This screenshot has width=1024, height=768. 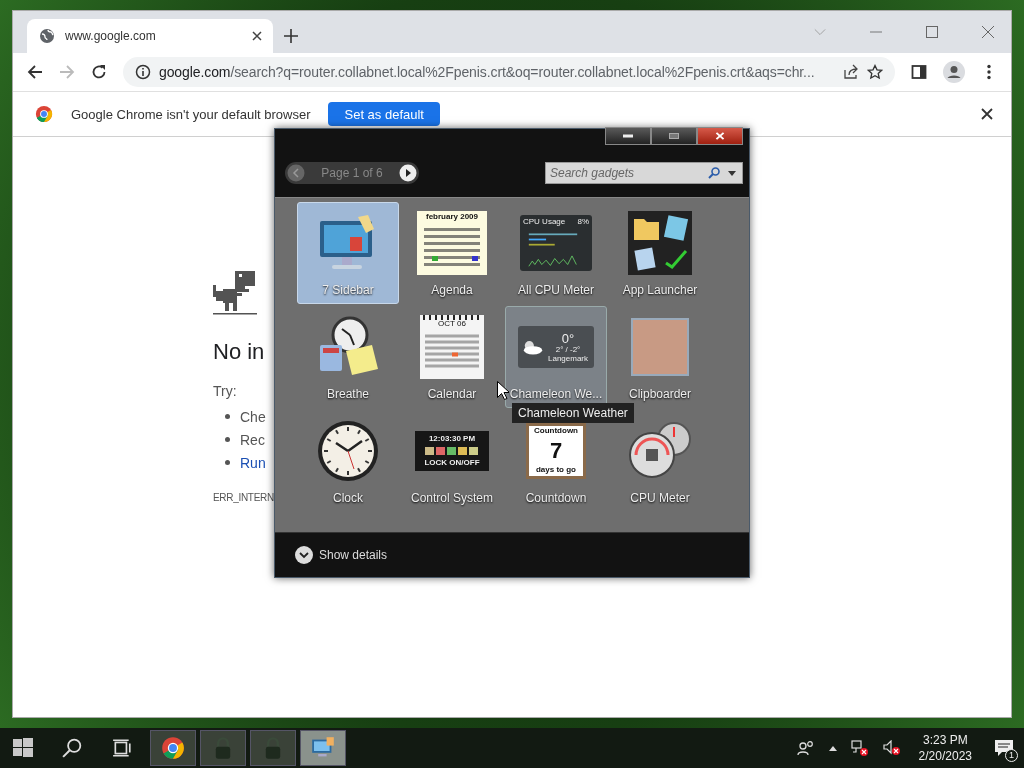 I want to click on temperature-text: 0°, so click(x=568, y=338).